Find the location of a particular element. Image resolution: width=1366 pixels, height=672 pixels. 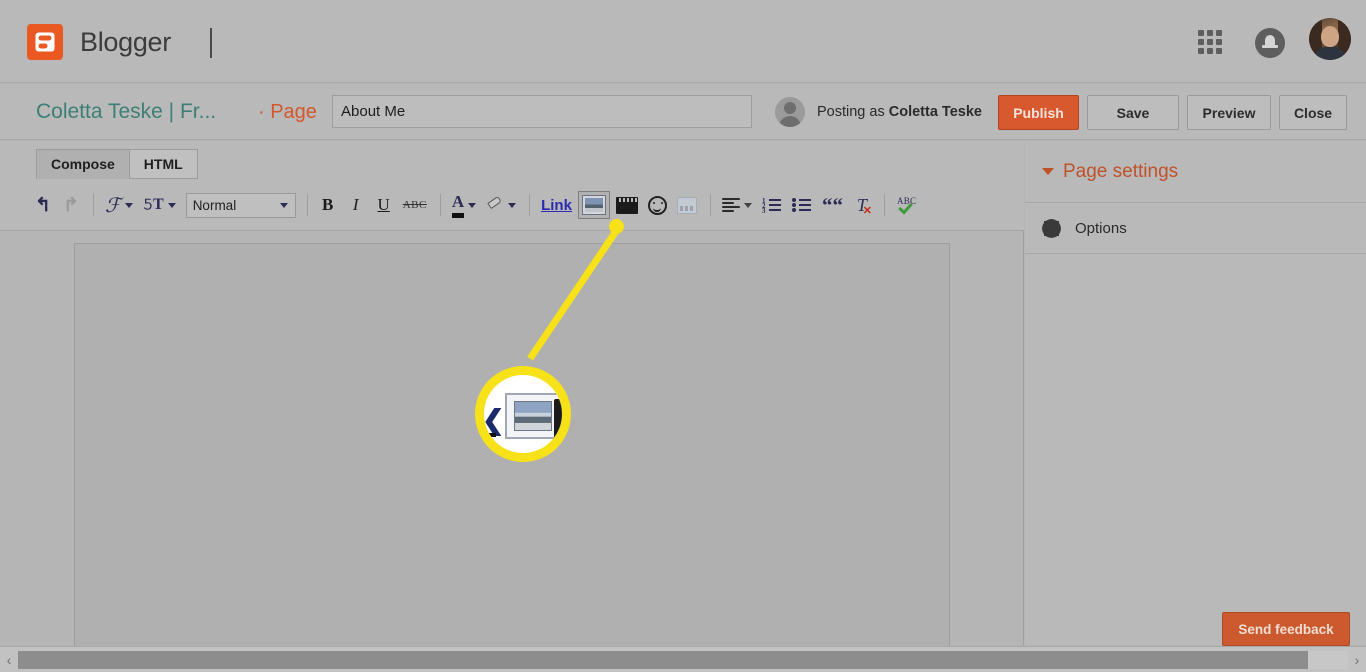

link-button: Link is located at coordinates (556, 205).